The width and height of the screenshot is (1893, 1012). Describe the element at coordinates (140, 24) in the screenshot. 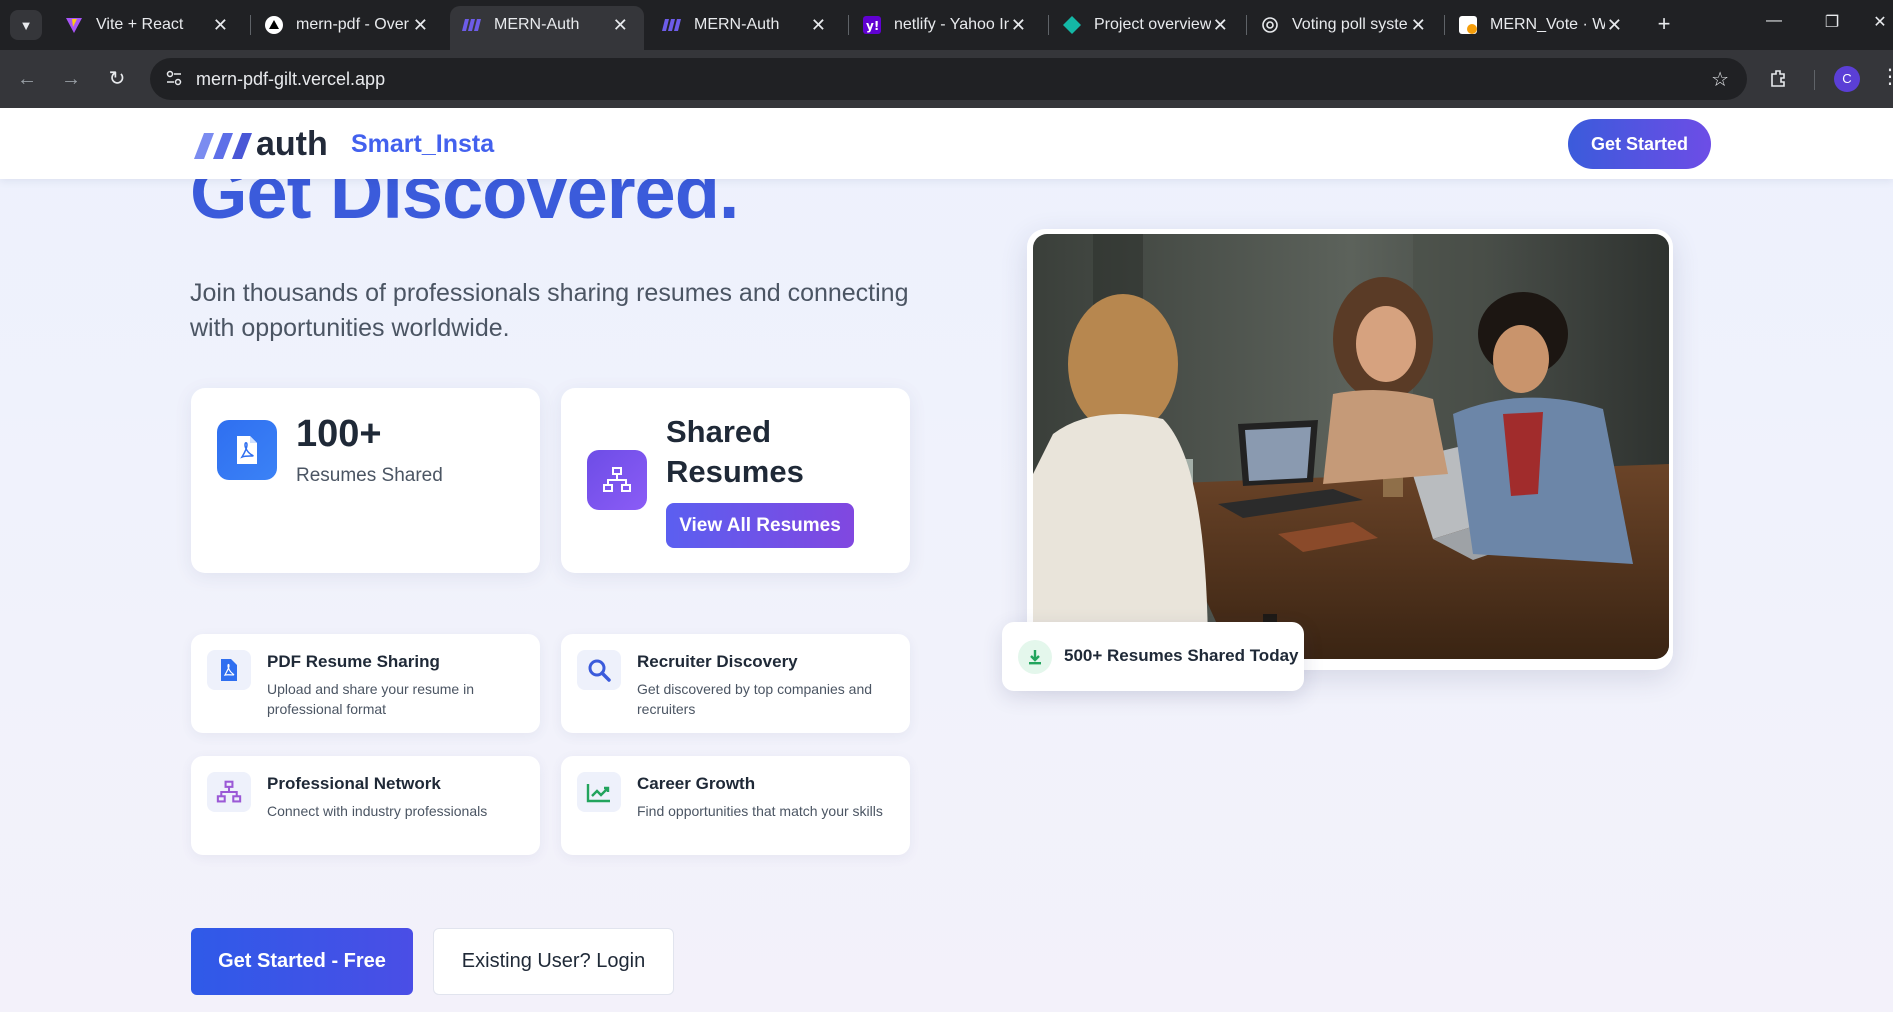

I see `tab-label: Vite + React` at that location.